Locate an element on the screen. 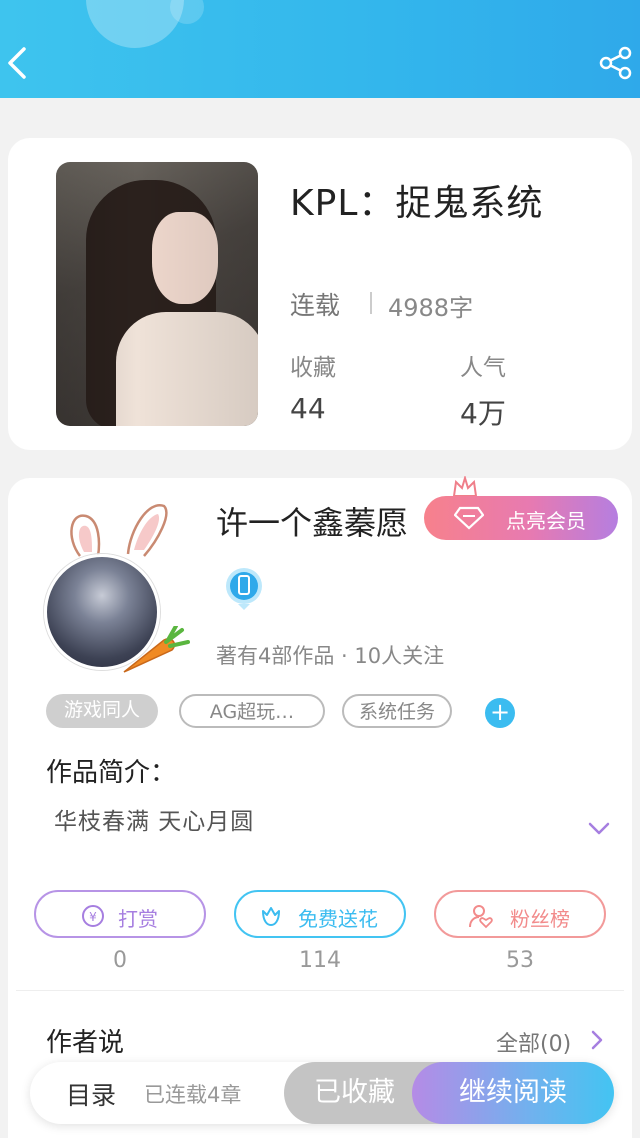 This screenshot has width=640, height=1138. tip-label: 打赏 is located at coordinates (138, 919).